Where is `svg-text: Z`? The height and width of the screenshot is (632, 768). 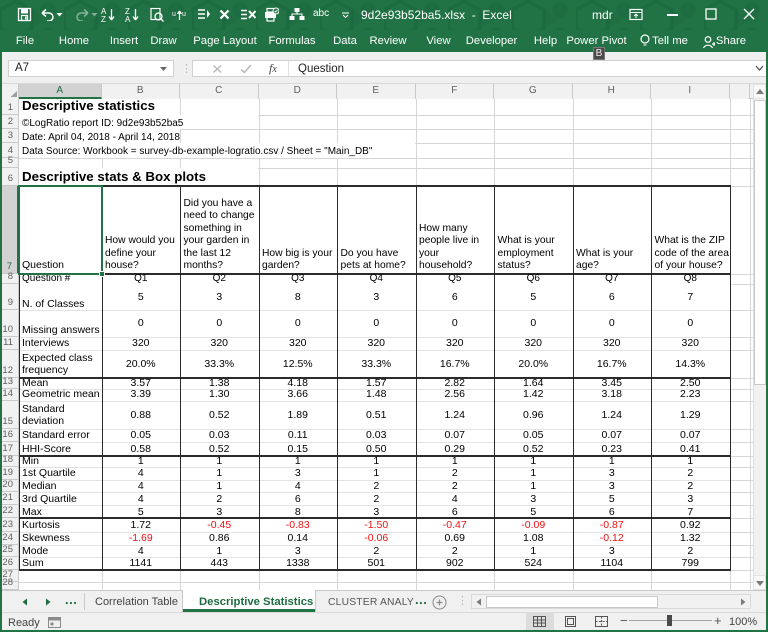 svg-text: Z is located at coordinates (103, 19).